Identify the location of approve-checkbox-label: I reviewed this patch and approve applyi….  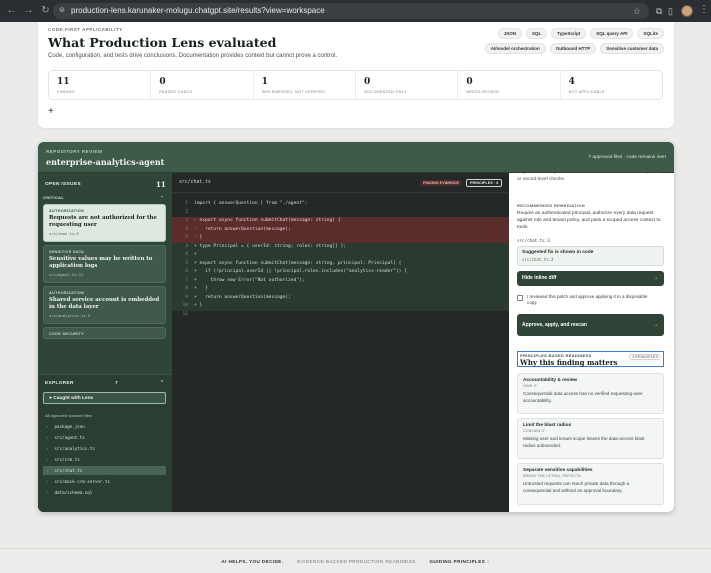
(587, 300).